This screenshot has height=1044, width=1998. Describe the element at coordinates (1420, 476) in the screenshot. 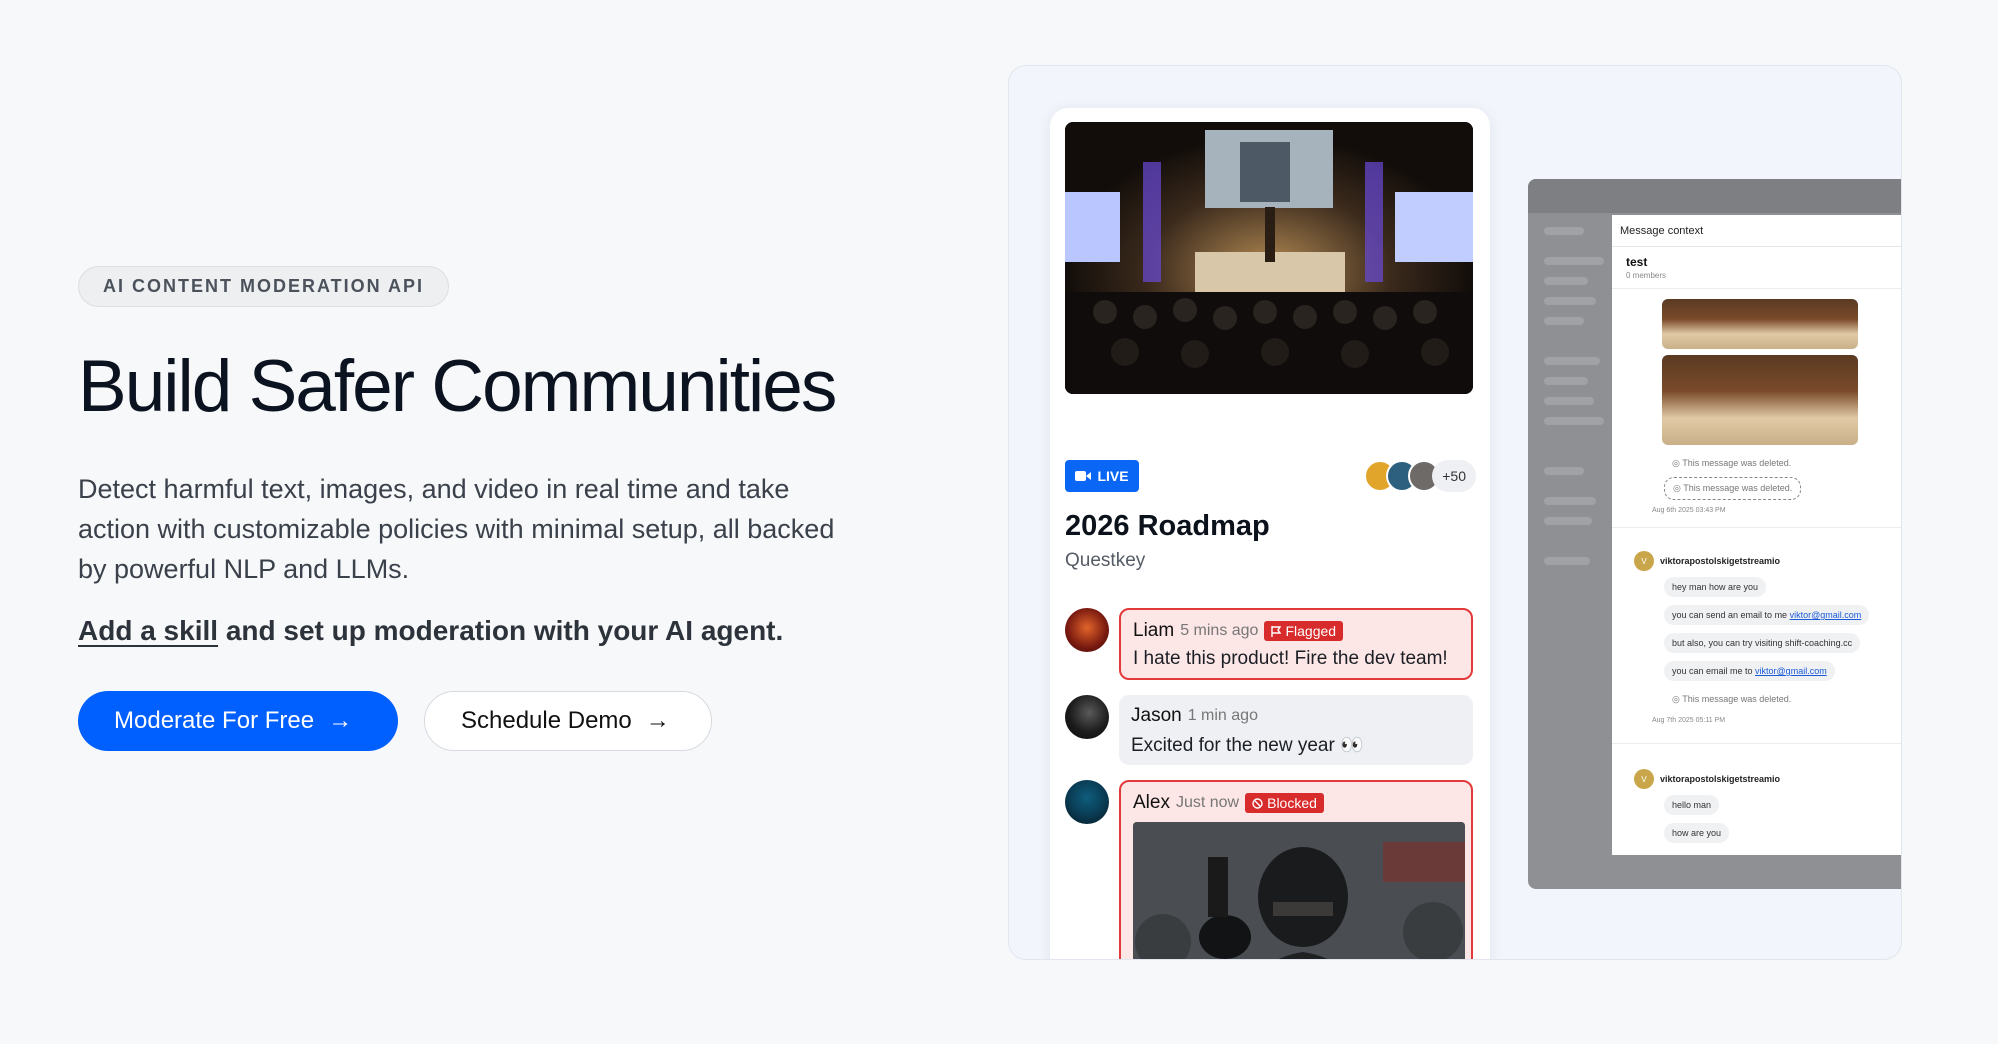

I see `viewer-avatars: +50` at that location.